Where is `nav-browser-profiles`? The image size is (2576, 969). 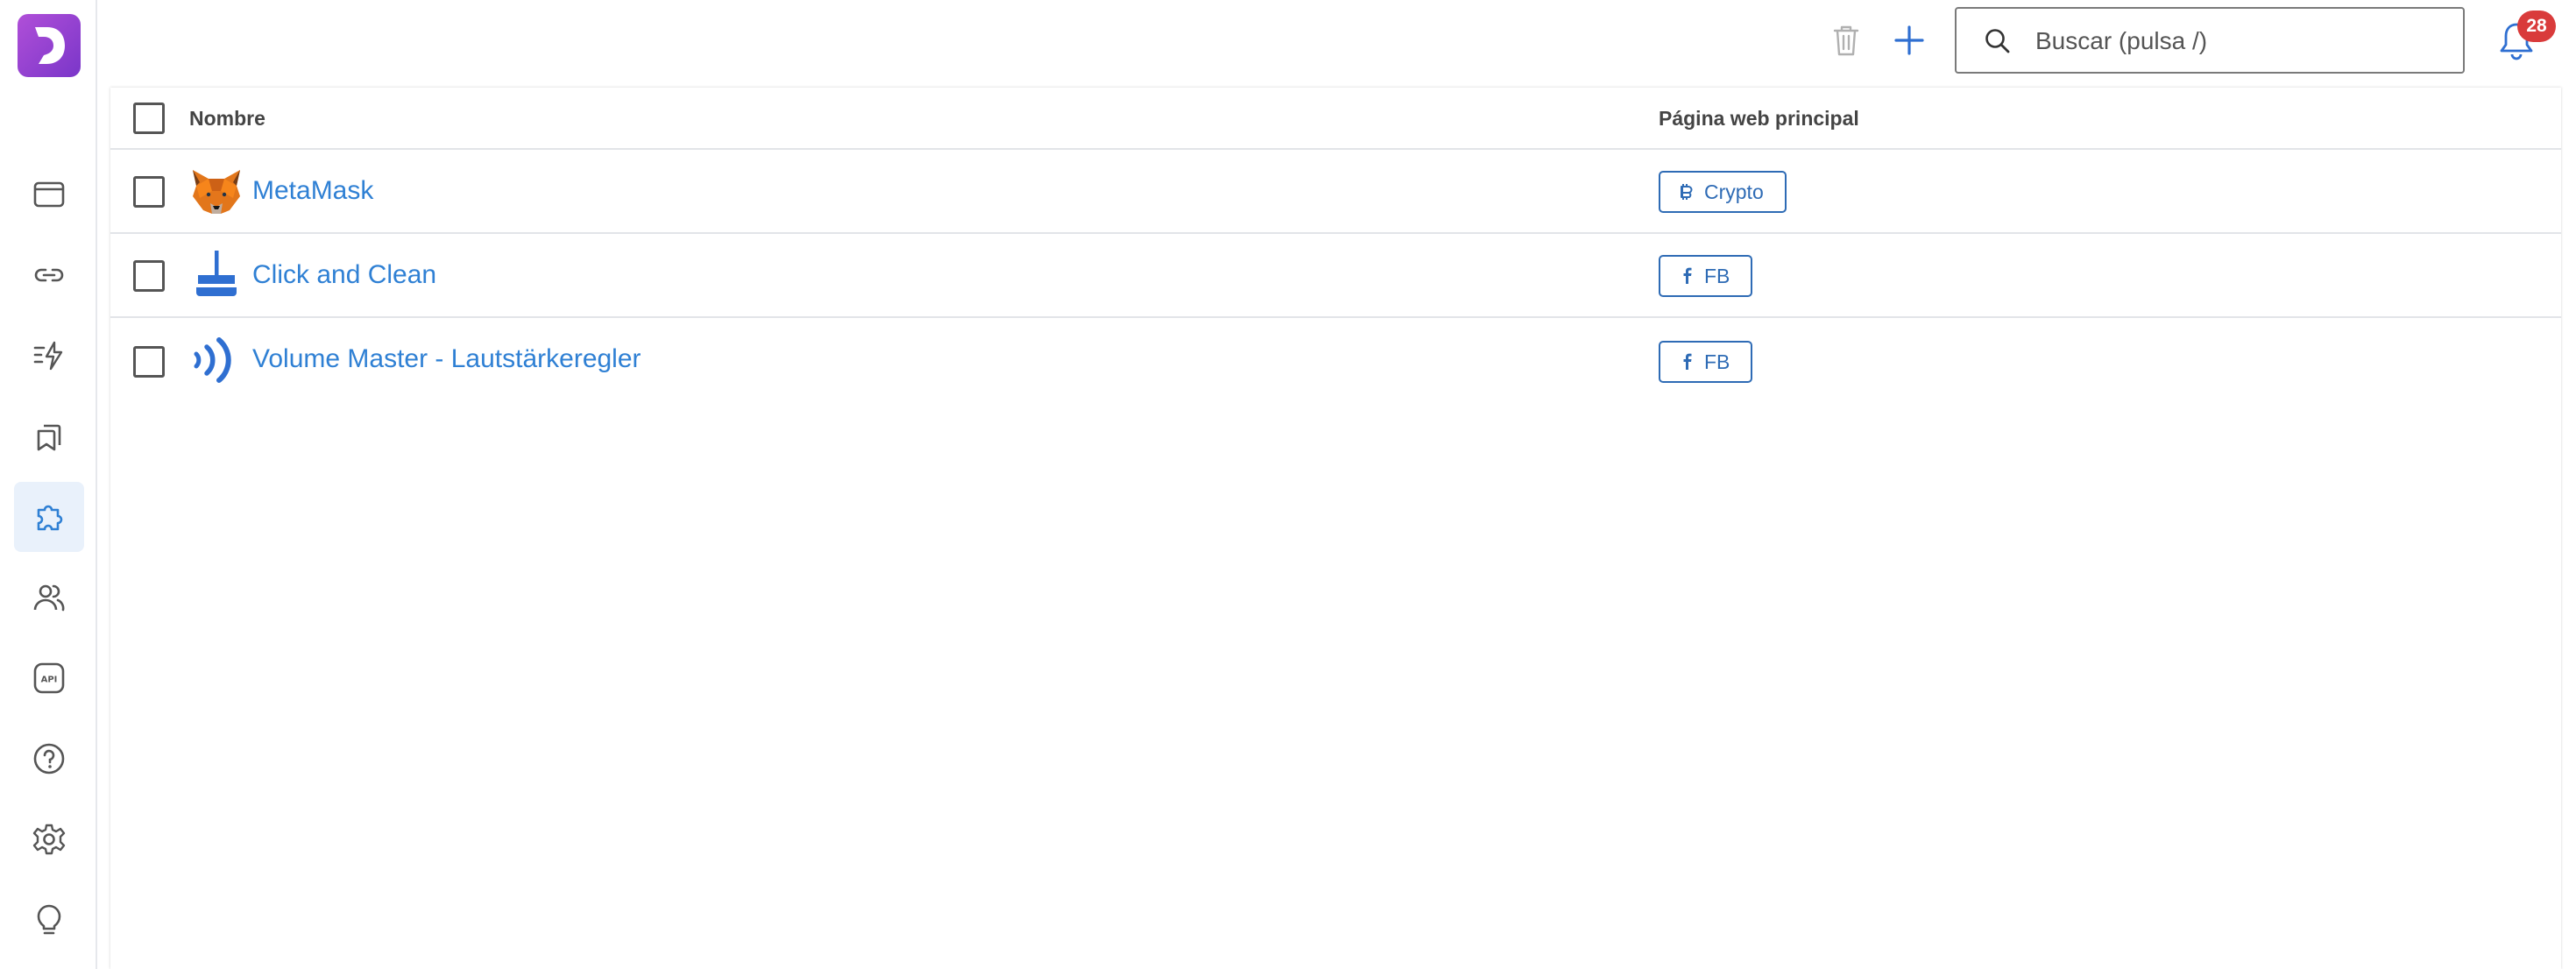
nav-browser-profiles is located at coordinates (49, 194).